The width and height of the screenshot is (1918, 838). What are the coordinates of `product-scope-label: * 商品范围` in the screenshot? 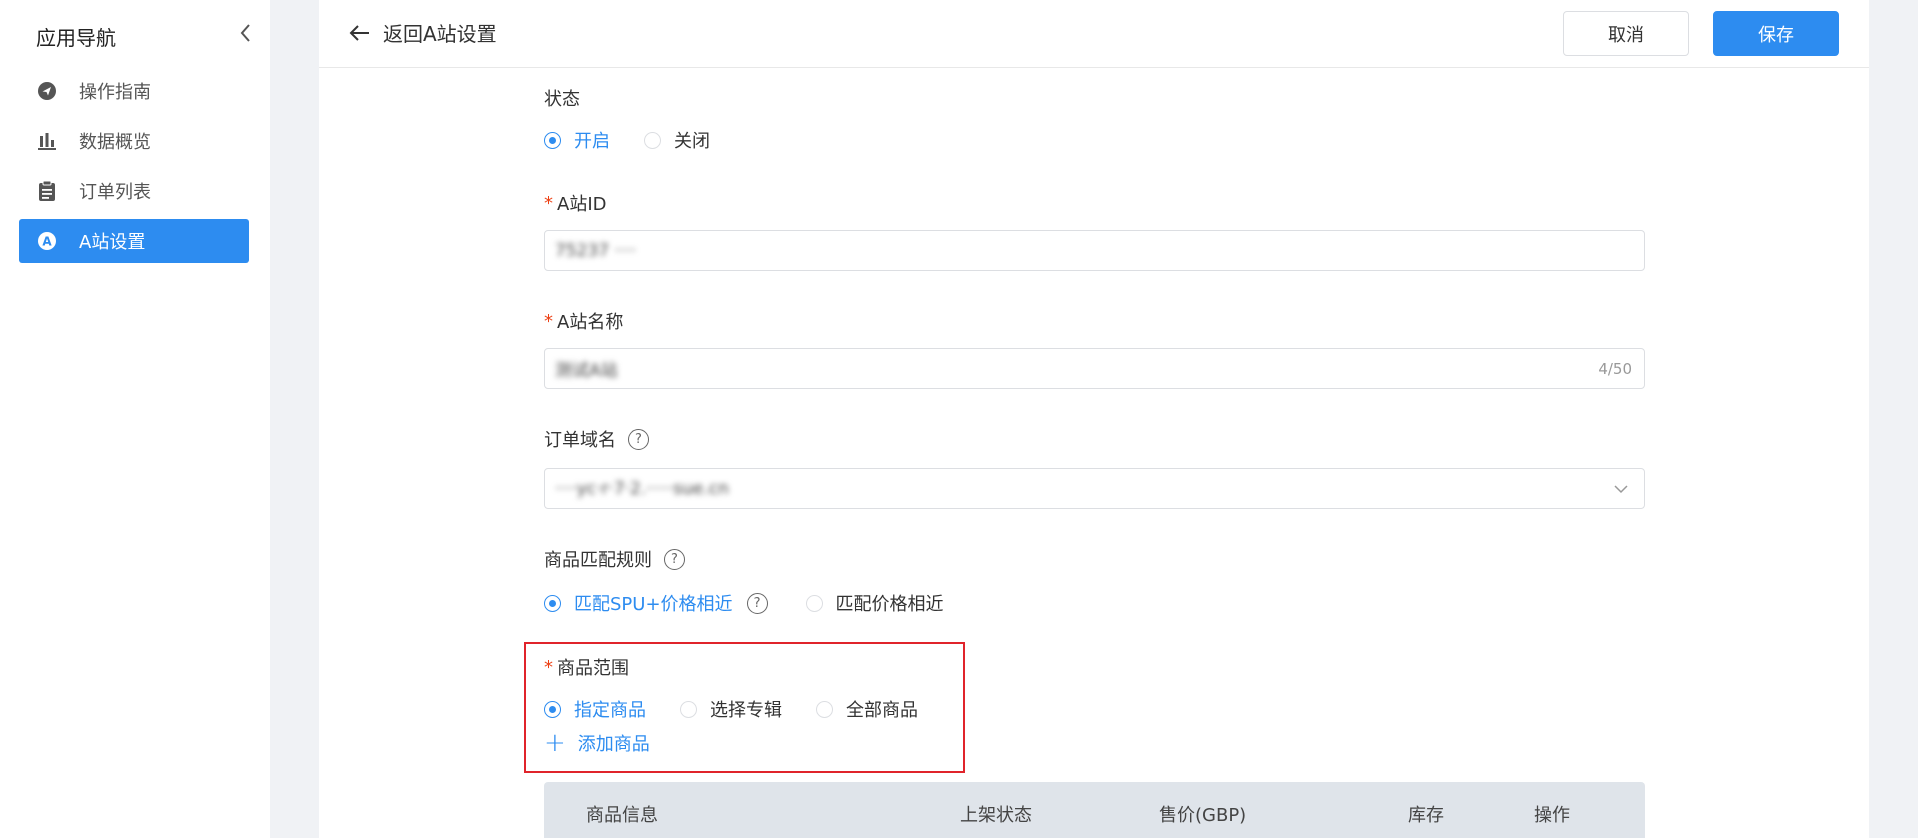 It's located at (586, 667).